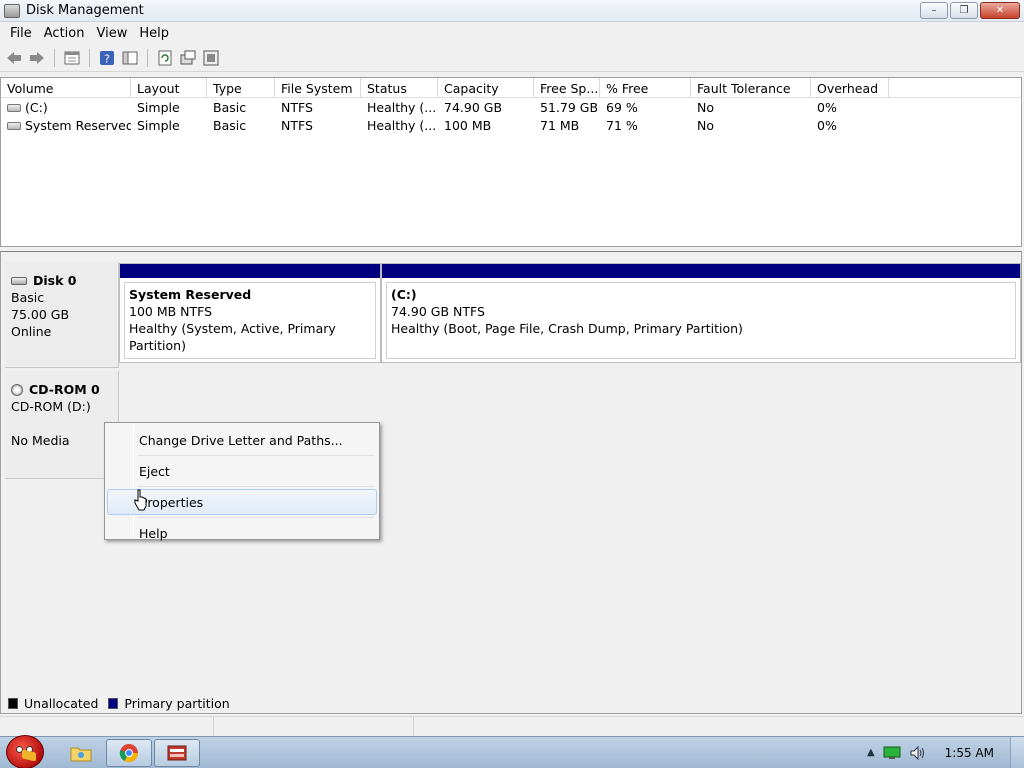 The image size is (1024, 768). I want to click on column-header-fault-tolerance: Fault Tolerance, so click(751, 87).